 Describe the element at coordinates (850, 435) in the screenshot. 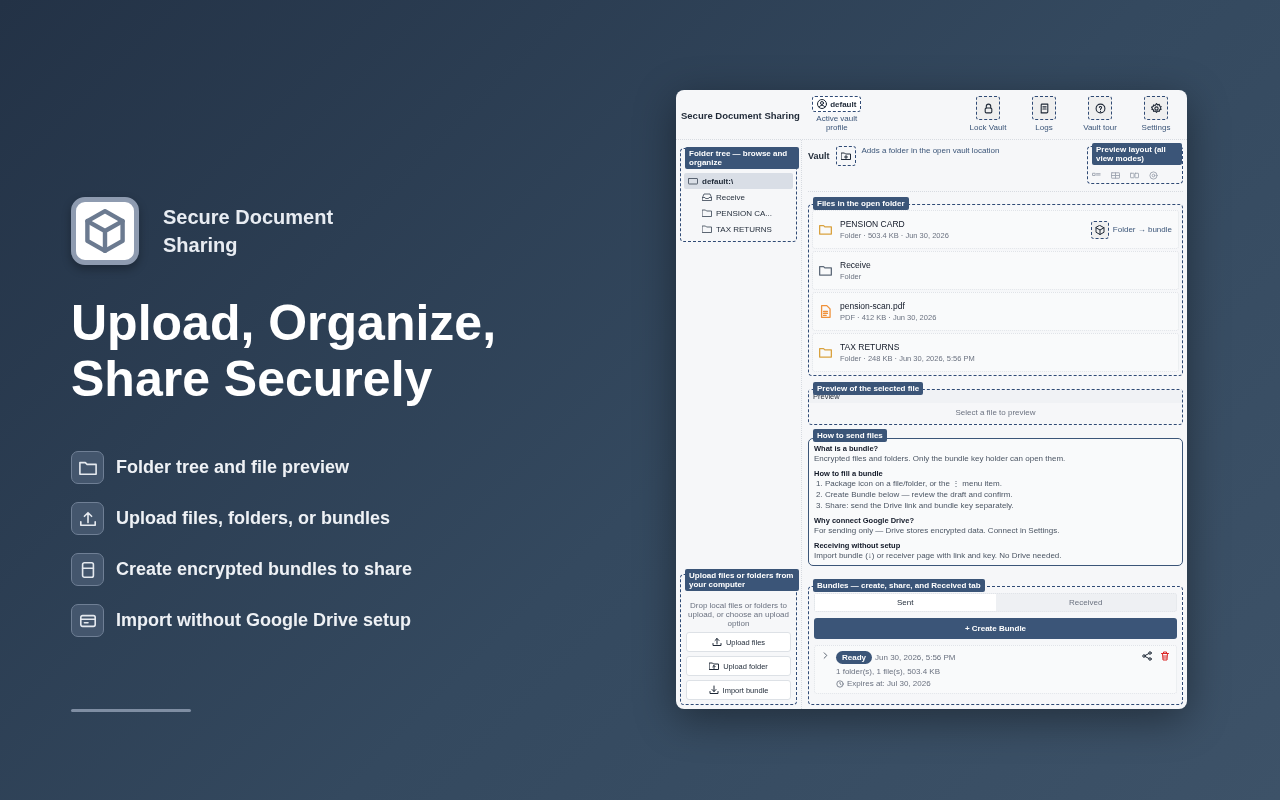

I see `callout-label: How to send files` at that location.